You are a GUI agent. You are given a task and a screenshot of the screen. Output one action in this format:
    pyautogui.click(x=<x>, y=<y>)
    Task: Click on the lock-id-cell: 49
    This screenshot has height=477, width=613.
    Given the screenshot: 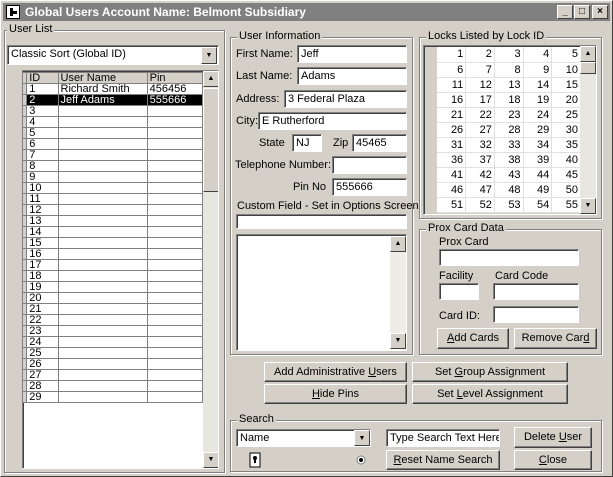 What is the action you would take?
    pyautogui.click(x=538, y=190)
    